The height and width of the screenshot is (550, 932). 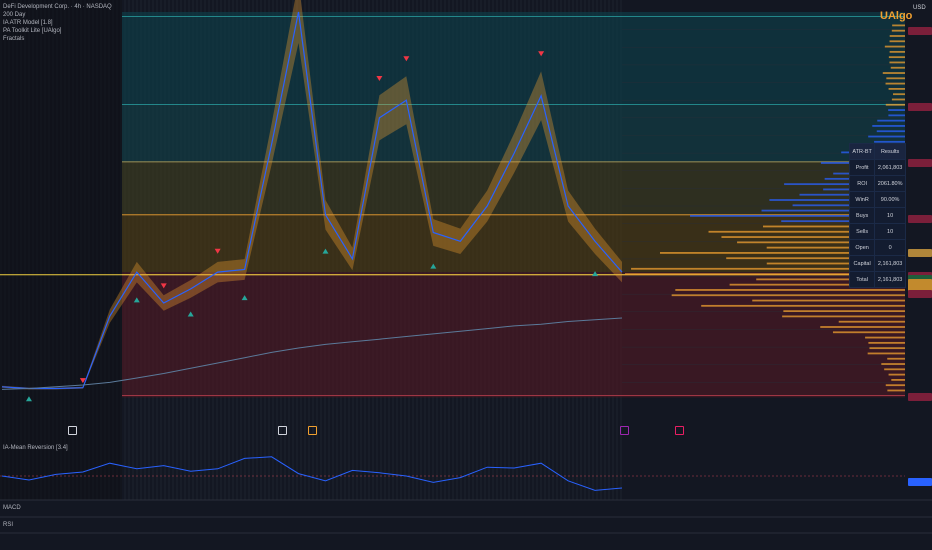 I want to click on backtest-row: Total 2,161,803, so click(x=877, y=279).